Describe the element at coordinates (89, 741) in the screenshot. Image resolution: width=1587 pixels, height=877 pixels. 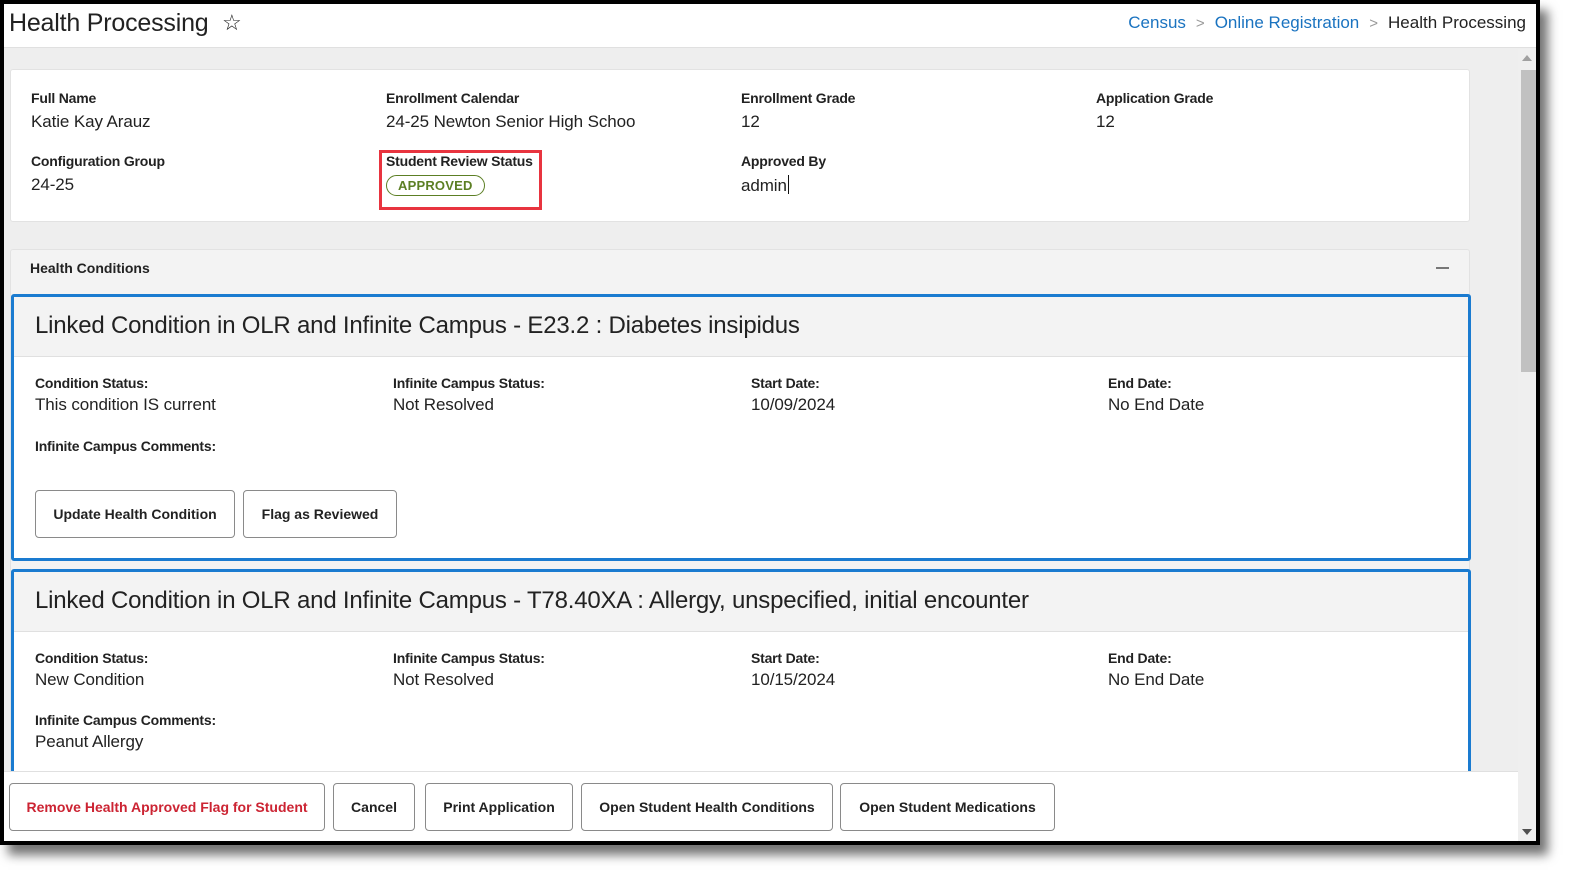
I see `field-value: Peanut Allergy` at that location.